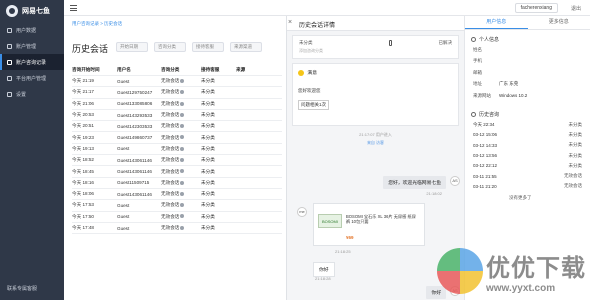 The image size is (590, 300). Describe the element at coordinates (170, 47) in the screenshot. I see `filter-category: 咨询分类` at that location.